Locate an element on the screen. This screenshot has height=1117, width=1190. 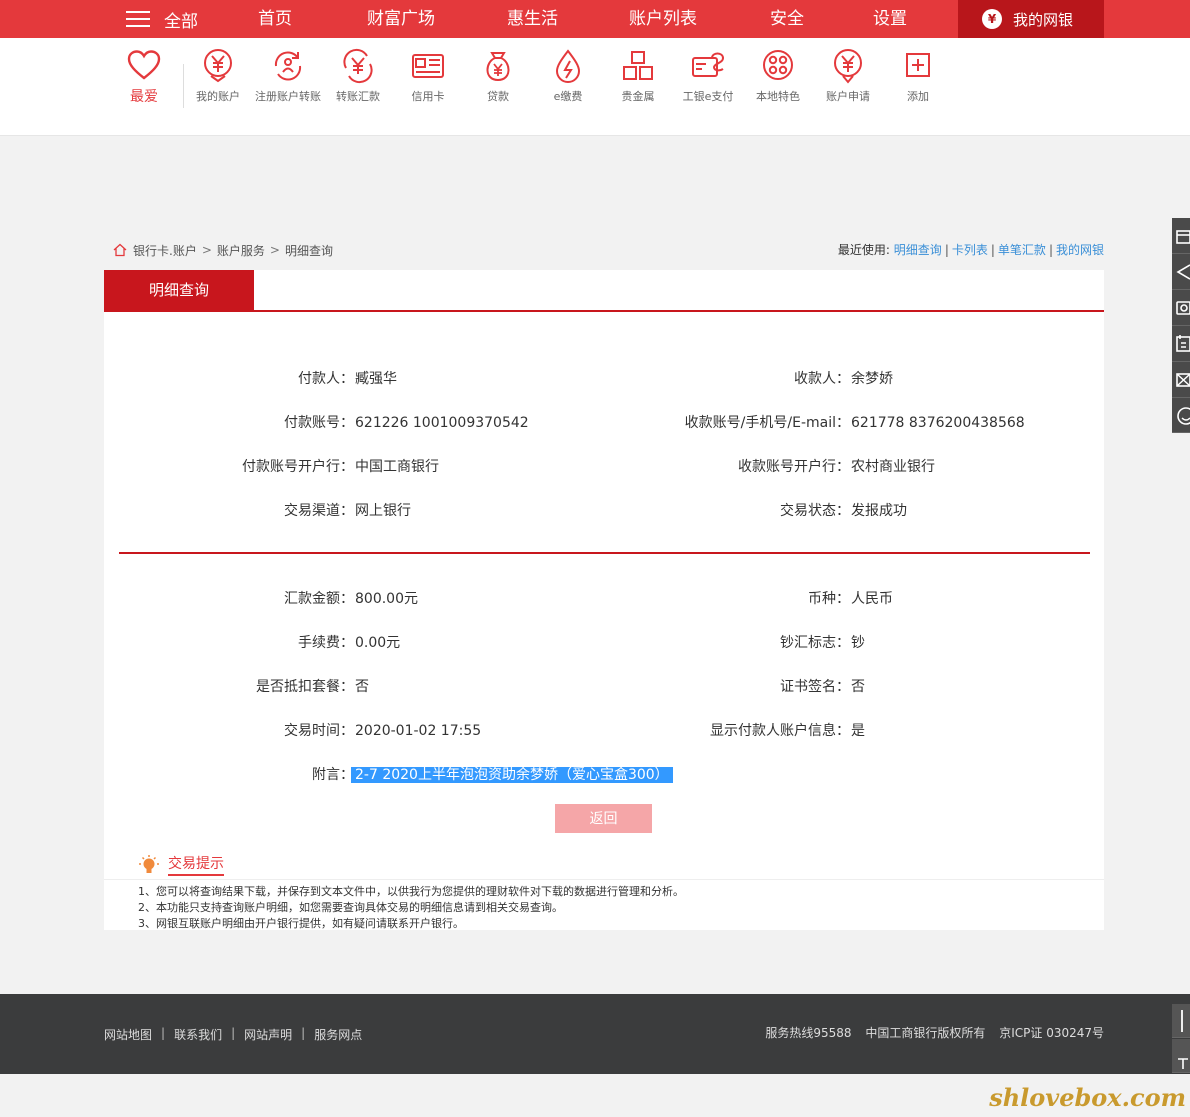
credit-card-icon is located at coordinates (428, 66).